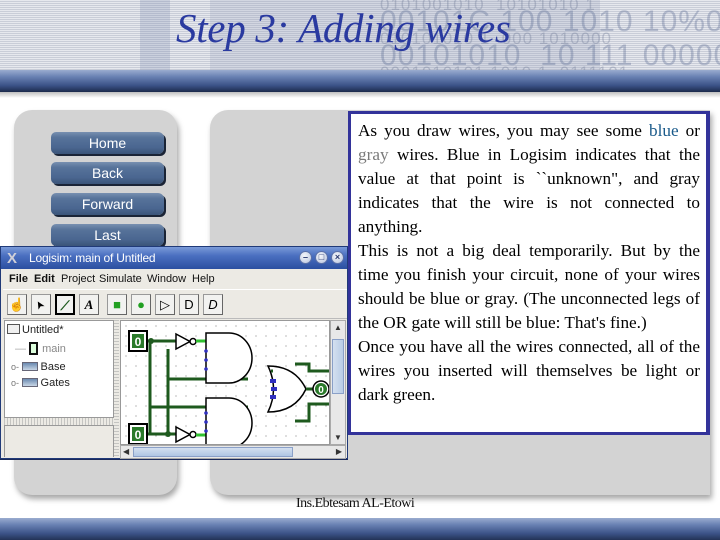  What do you see at coordinates (503, 130) in the screenshot?
I see `text-segment: As you draw wires, you may see some` at bounding box center [503, 130].